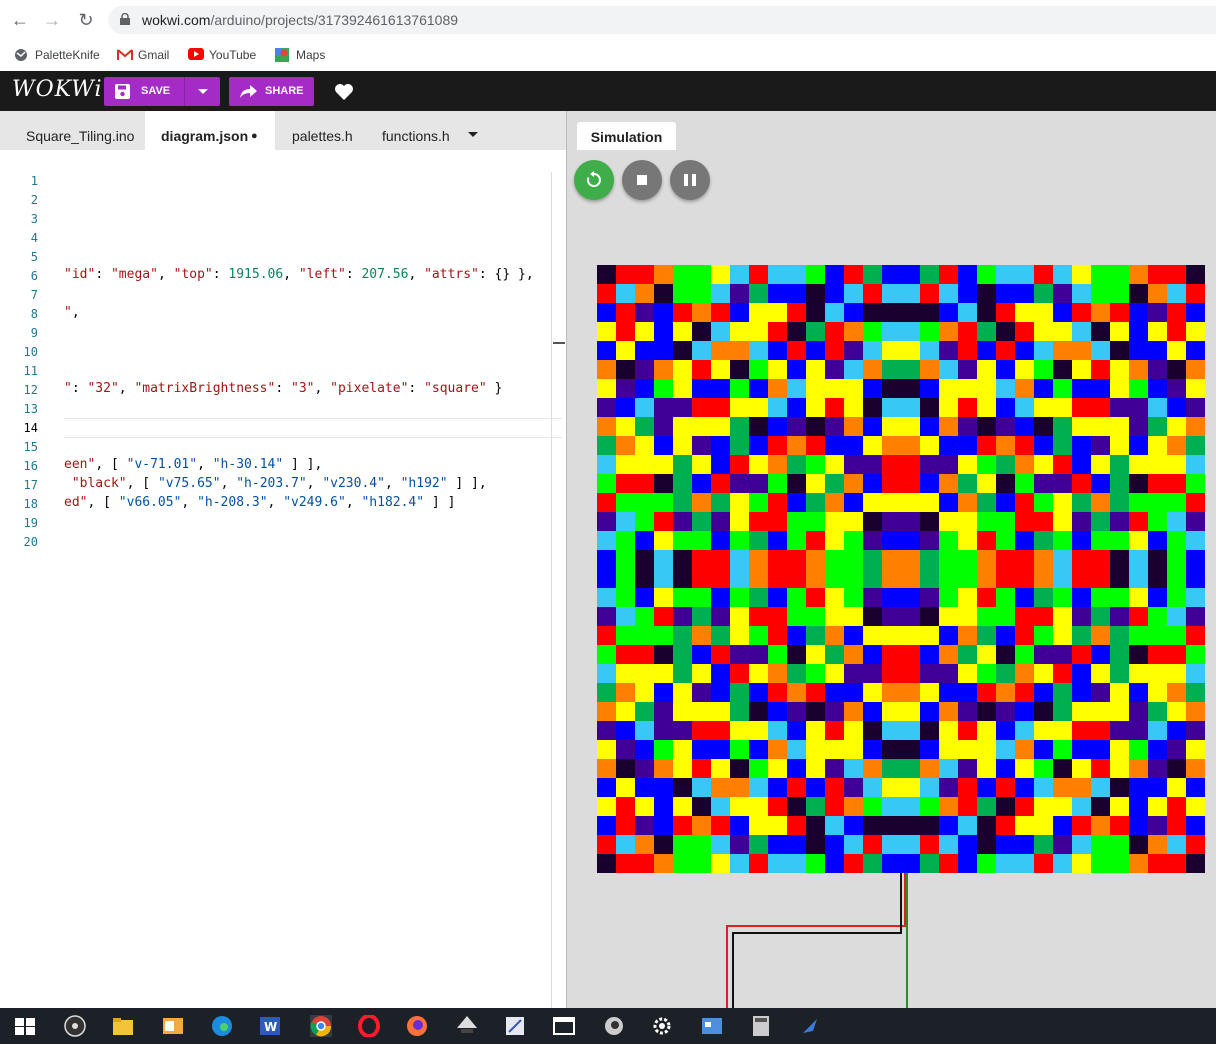  Describe the element at coordinates (416, 130) in the screenshot. I see `tab-functions: functions.h` at that location.